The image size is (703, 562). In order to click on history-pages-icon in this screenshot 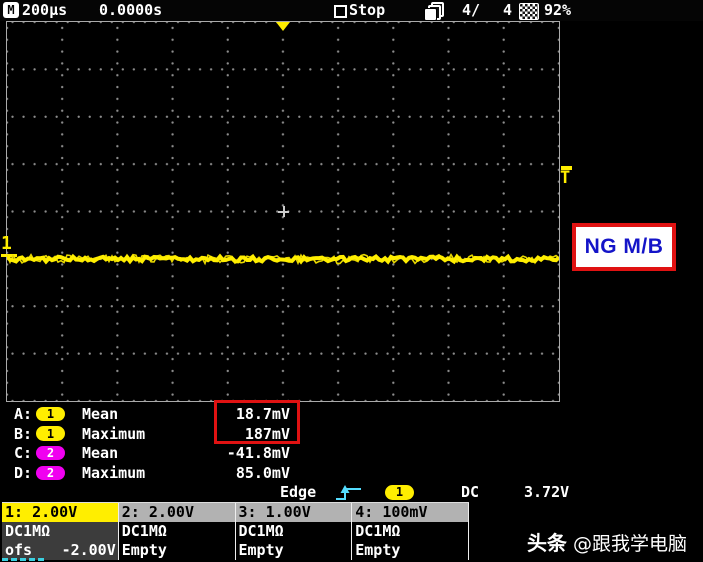, I will do `click(434, 11)`.